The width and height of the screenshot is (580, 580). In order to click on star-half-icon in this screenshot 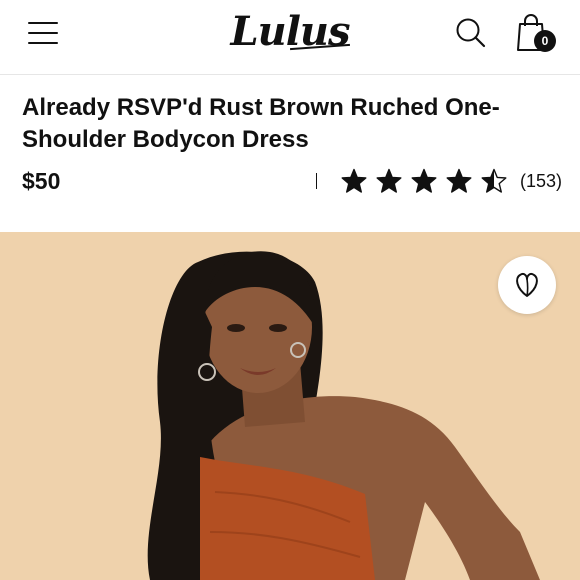, I will do `click(494, 181)`.